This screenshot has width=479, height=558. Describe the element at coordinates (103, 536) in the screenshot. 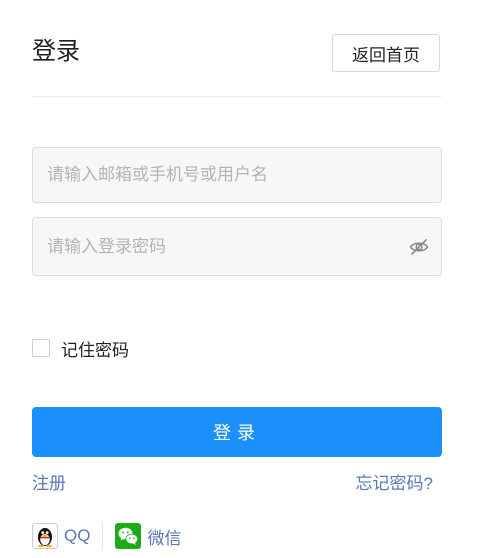

I see `social-divider` at that location.